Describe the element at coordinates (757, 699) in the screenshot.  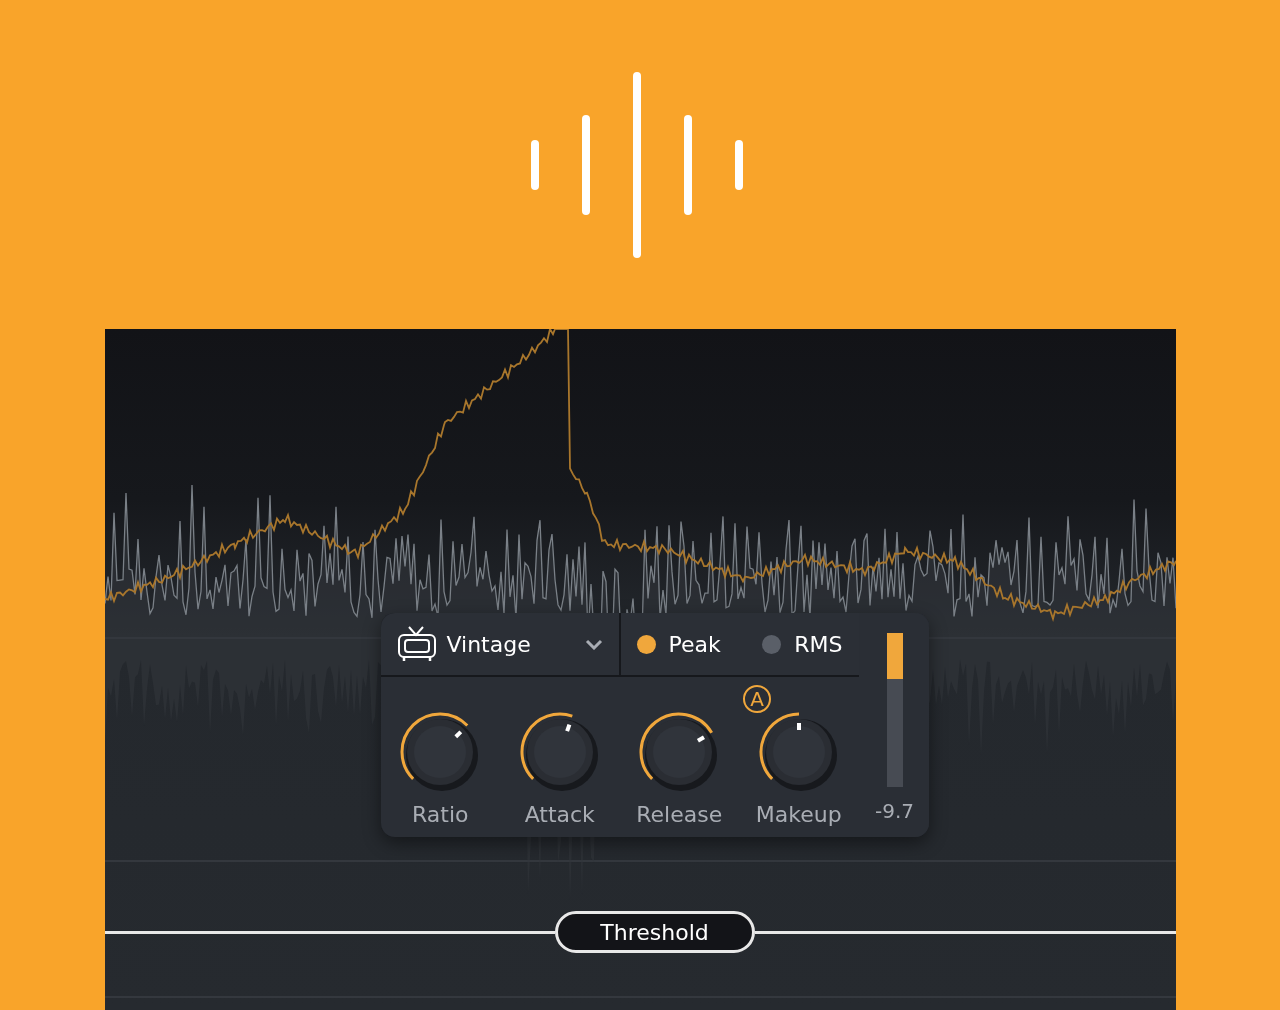
I see `auto-badge: A` at that location.